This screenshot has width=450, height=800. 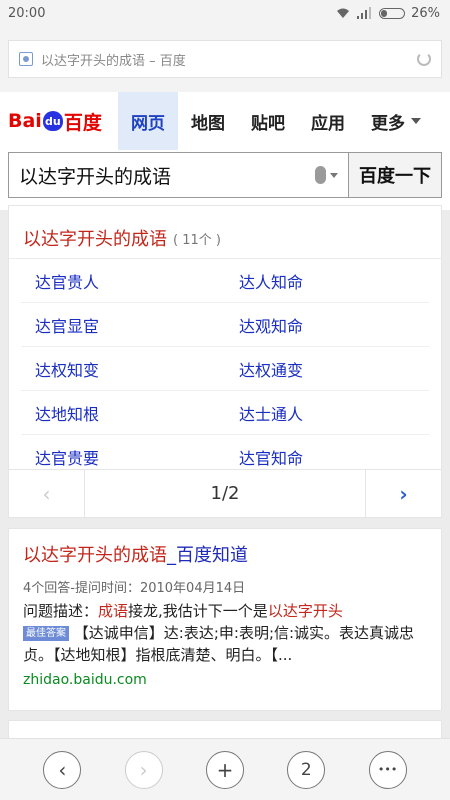 I want to click on address-bar: 以达字开头的成语 – 百度, so click(x=225, y=59).